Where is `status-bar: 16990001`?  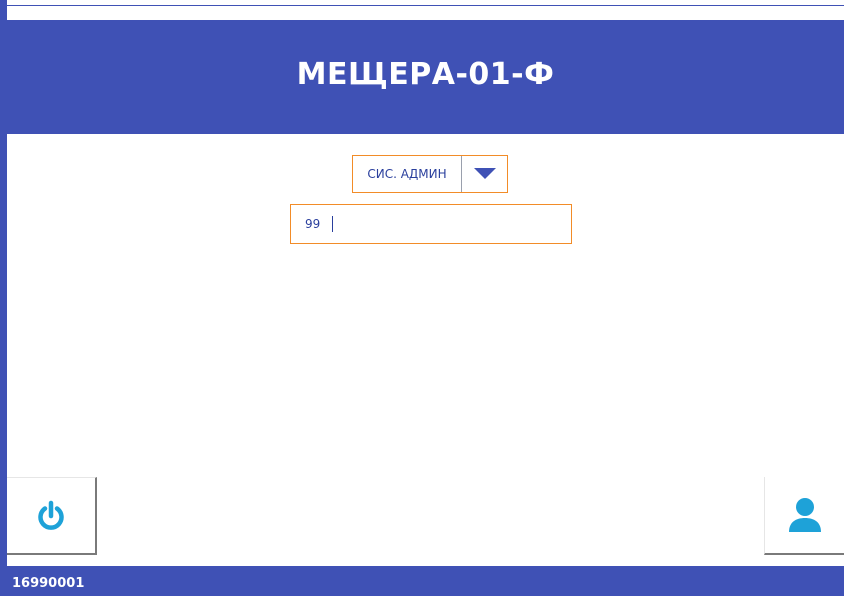
status-bar: 16990001 is located at coordinates (425, 581).